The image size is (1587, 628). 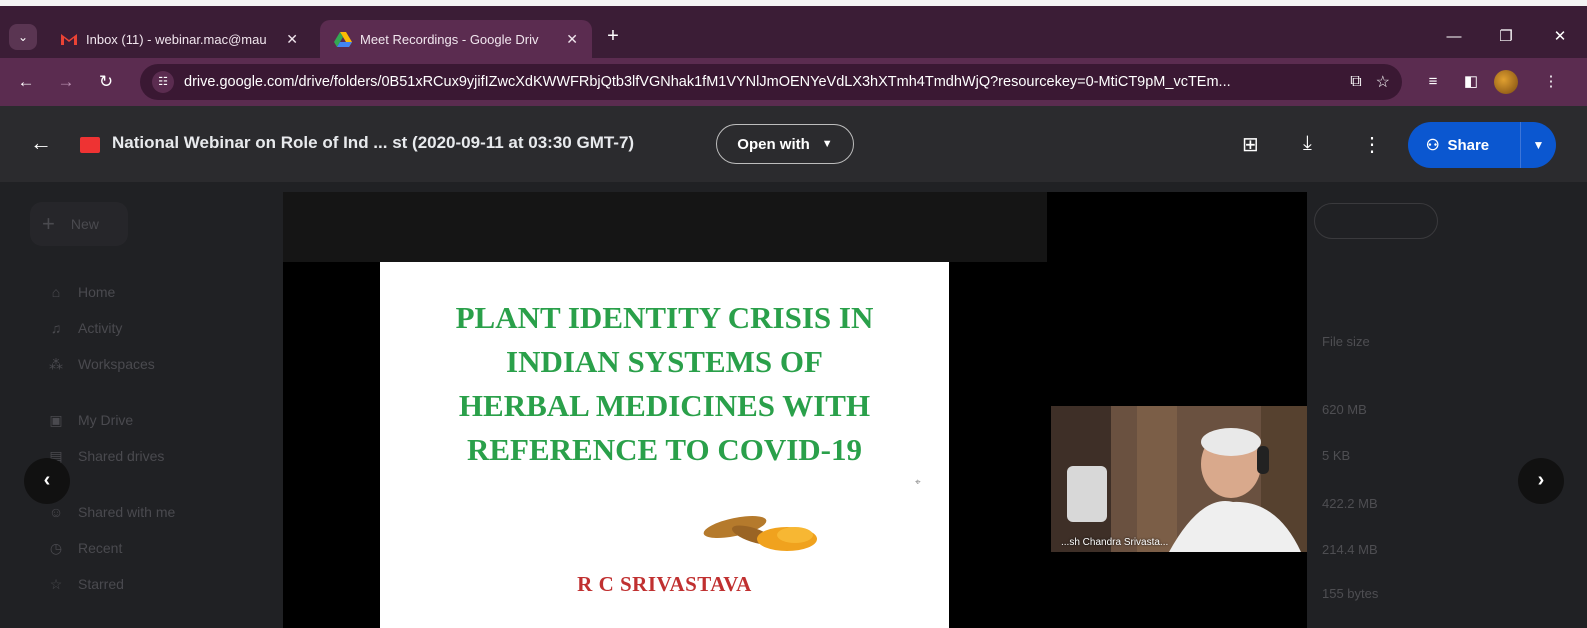 What do you see at coordinates (1346, 341) in the screenshot?
I see `column-header-file-size: File size` at bounding box center [1346, 341].